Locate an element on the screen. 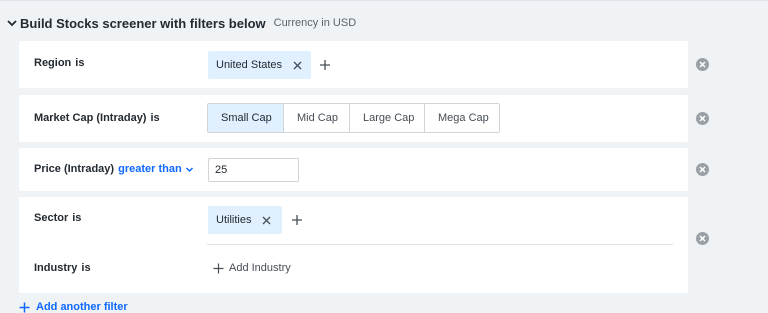 Image resolution: width=768 pixels, height=313 pixels. market-cap-label-group: Market Cap (Intraday) is is located at coordinates (97, 118).